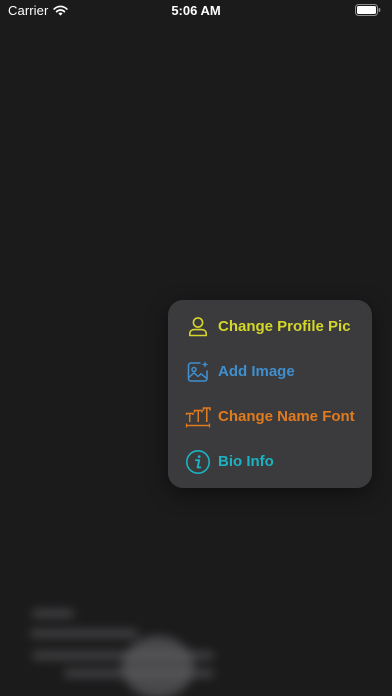 This screenshot has width=392, height=696. What do you see at coordinates (198, 372) in the screenshot?
I see `photo-sparkle-icon` at bounding box center [198, 372].